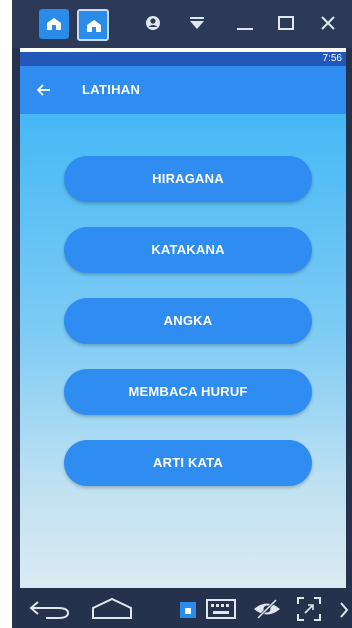 Image resolution: width=352 pixels, height=628 pixels. I want to click on keyboard-icon, so click(221, 609).